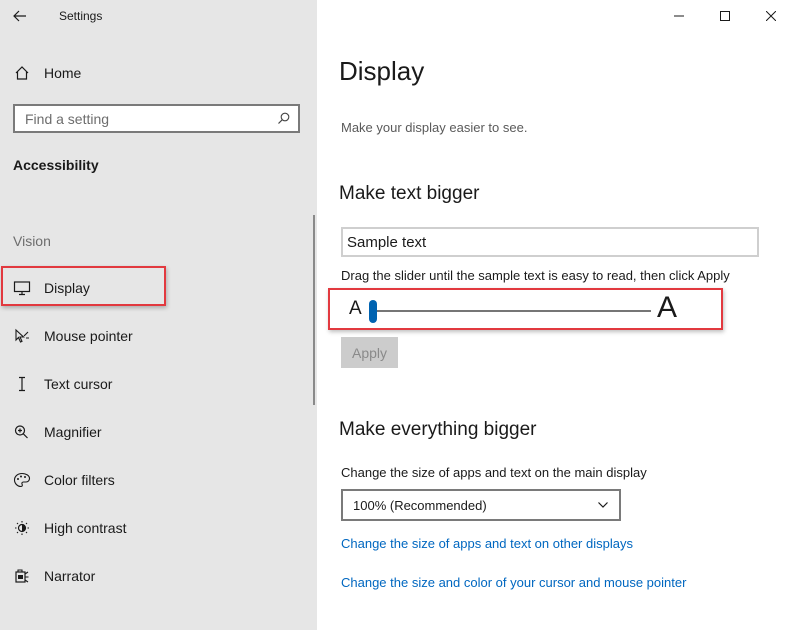 This screenshot has width=794, height=630. Describe the element at coordinates (63, 73) in the screenshot. I see `nav-home-label: Home` at that location.